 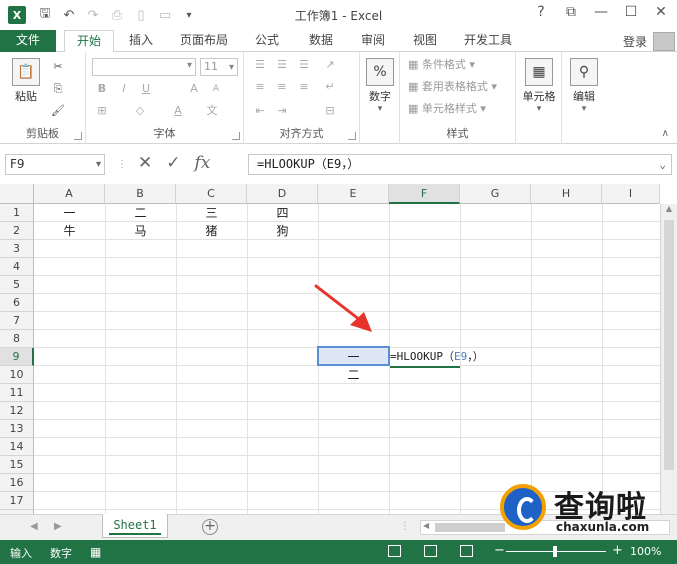 What do you see at coordinates (58, 111) in the screenshot?
I see `format-painter-icon: 🖌` at bounding box center [58, 111].